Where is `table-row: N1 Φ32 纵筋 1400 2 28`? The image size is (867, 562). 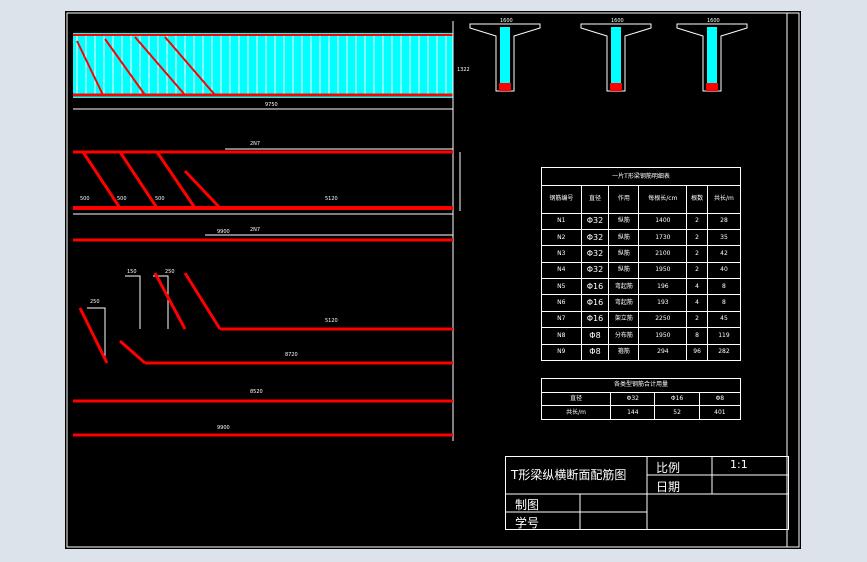
table-row: N1 Φ32 纵筋 1400 2 28 is located at coordinates (641, 221).